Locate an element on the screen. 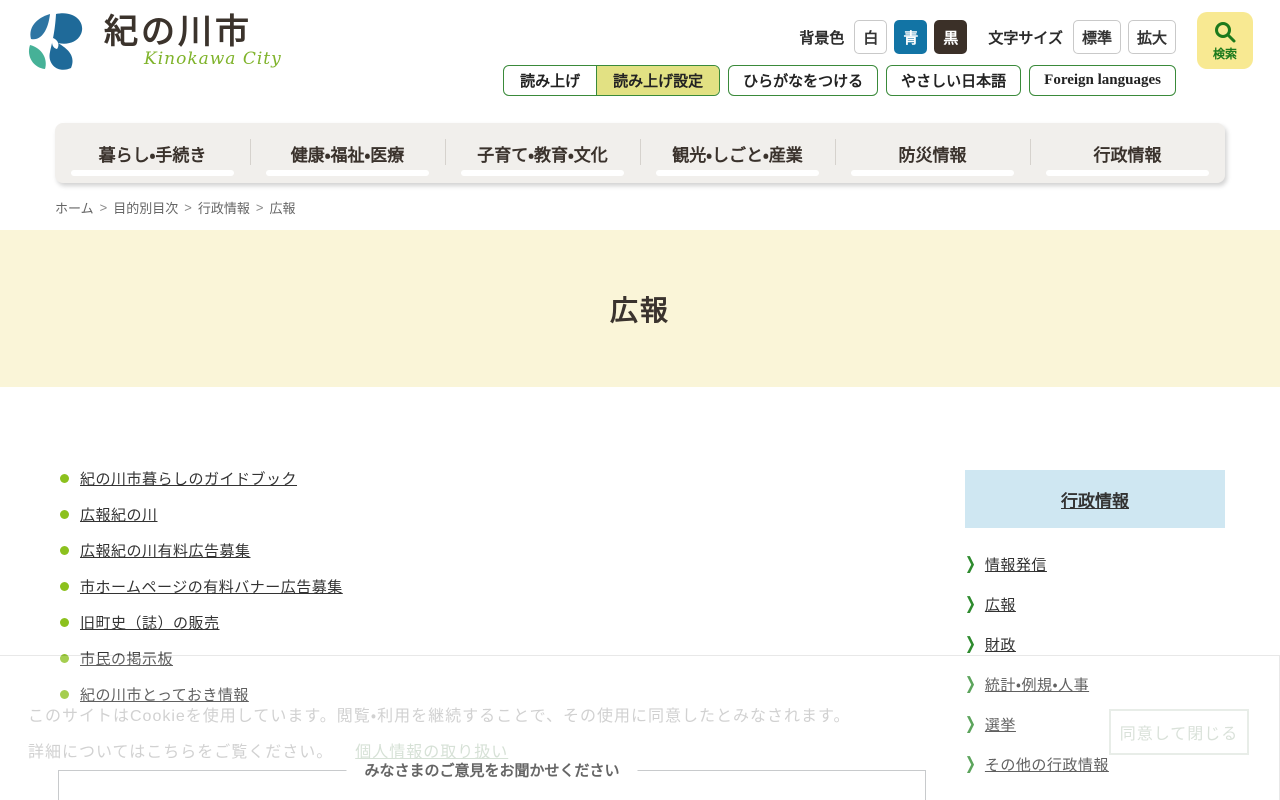 The width and height of the screenshot is (1280, 800). link-guidebook: 紀の川市暮らしのガイドブック is located at coordinates (188, 478).